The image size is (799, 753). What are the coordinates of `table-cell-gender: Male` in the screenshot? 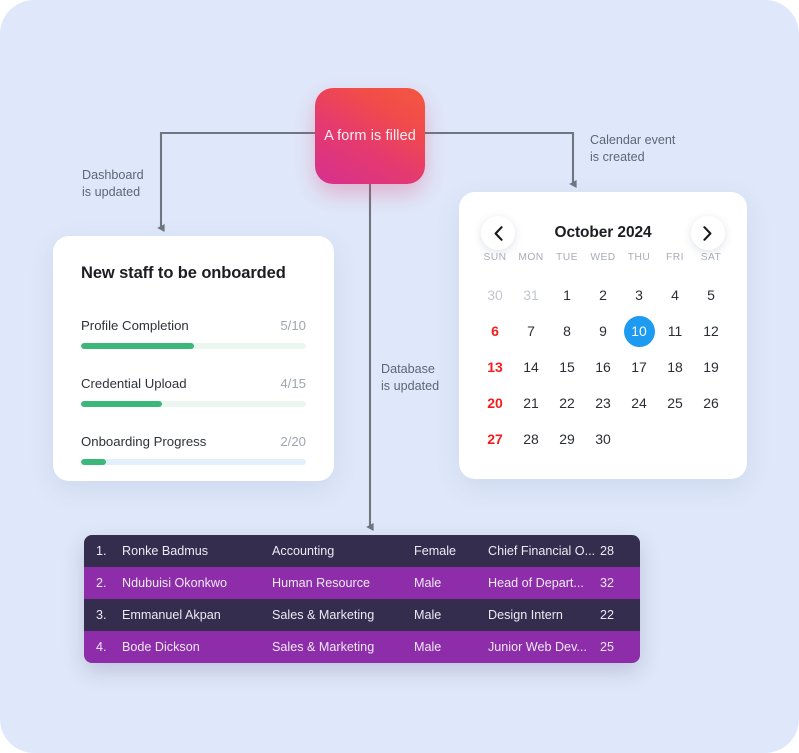 It's located at (428, 583).